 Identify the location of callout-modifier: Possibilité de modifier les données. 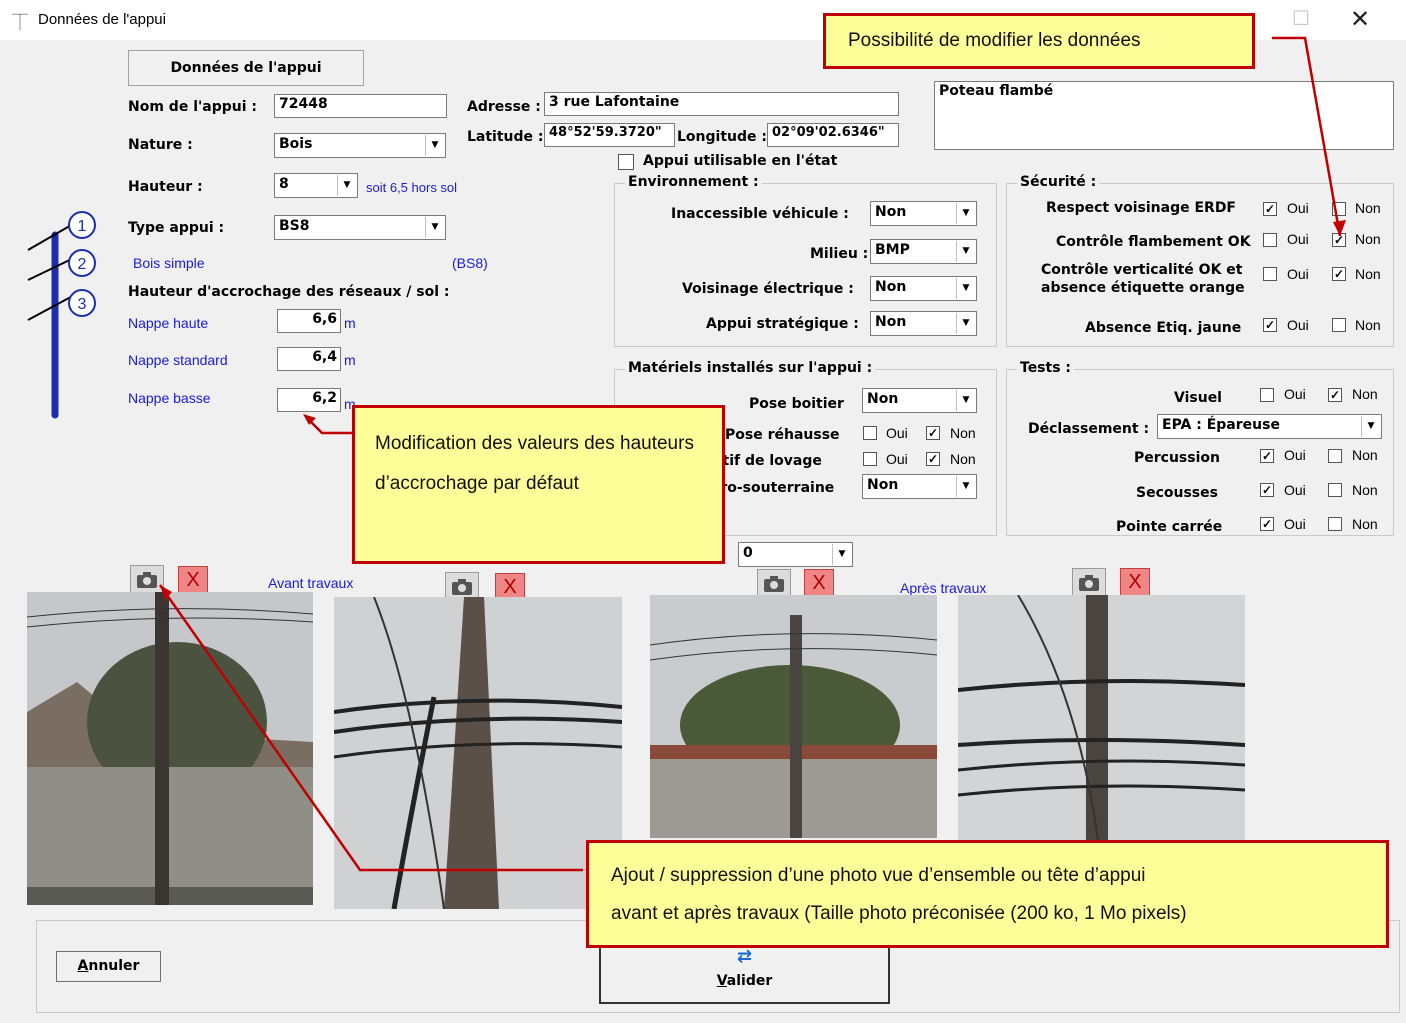
(1039, 41).